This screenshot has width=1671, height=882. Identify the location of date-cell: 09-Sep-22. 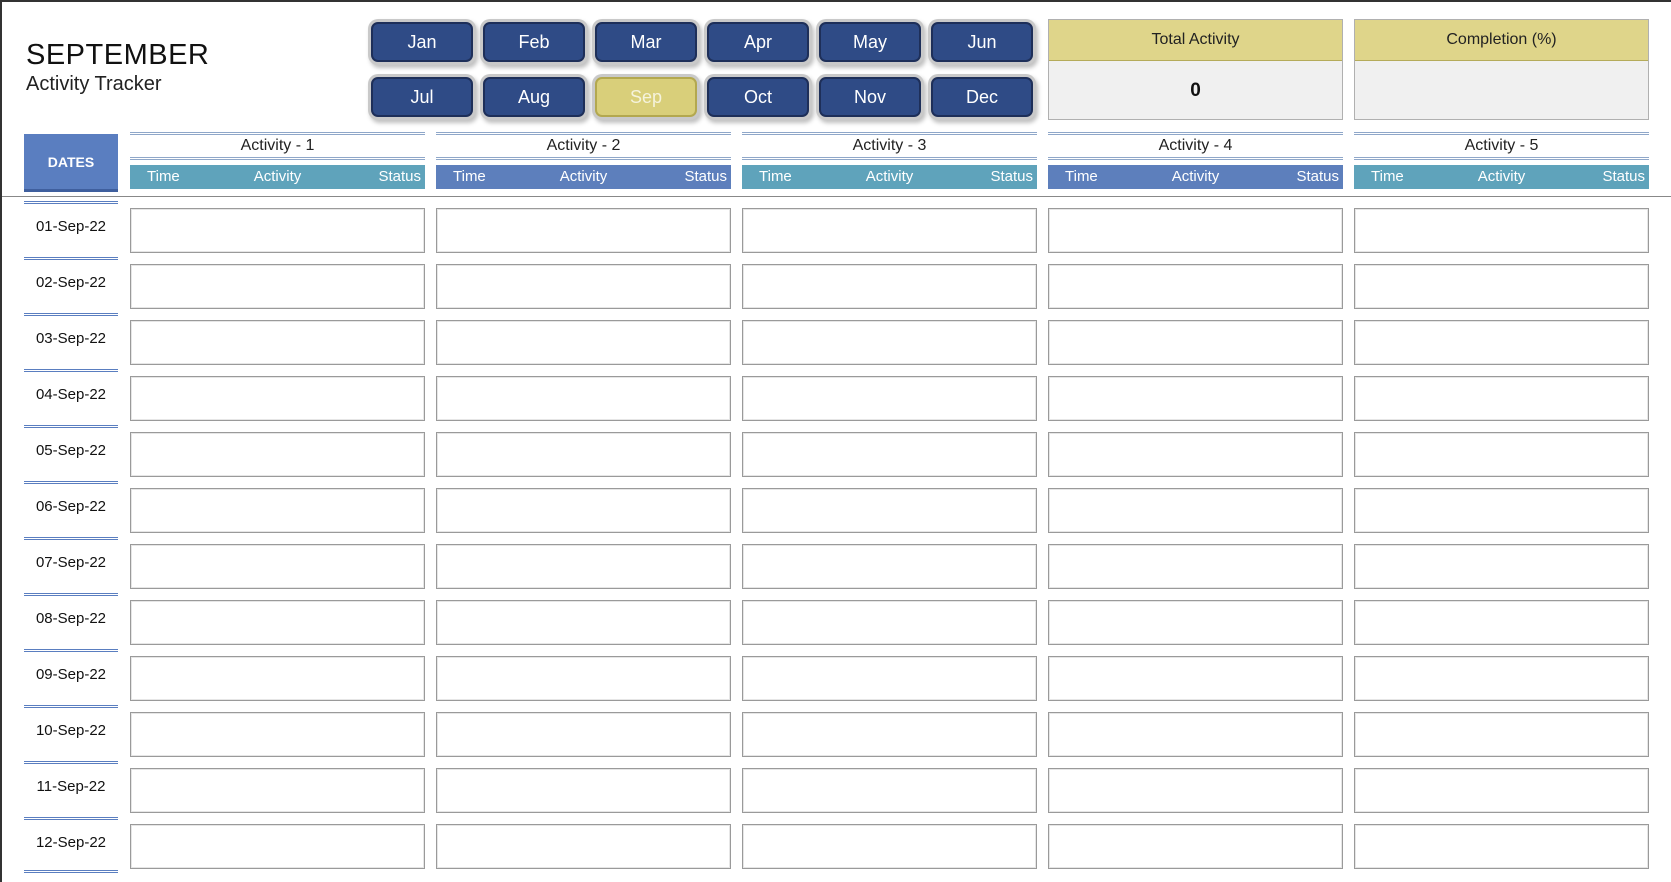
(71, 677).